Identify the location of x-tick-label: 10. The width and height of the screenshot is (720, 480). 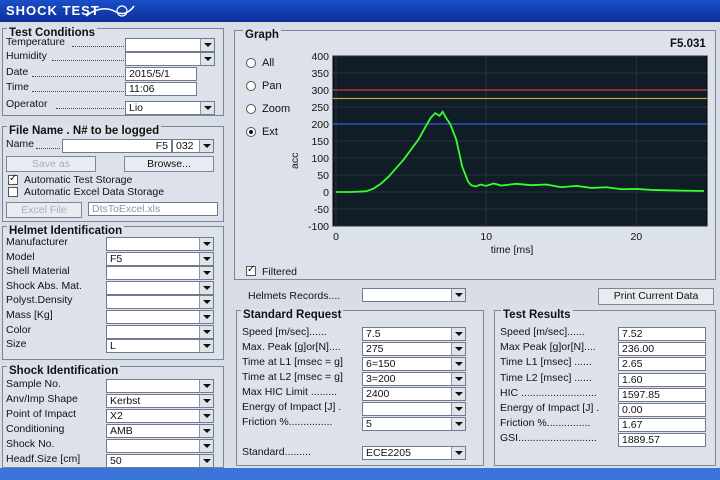
(486, 237).